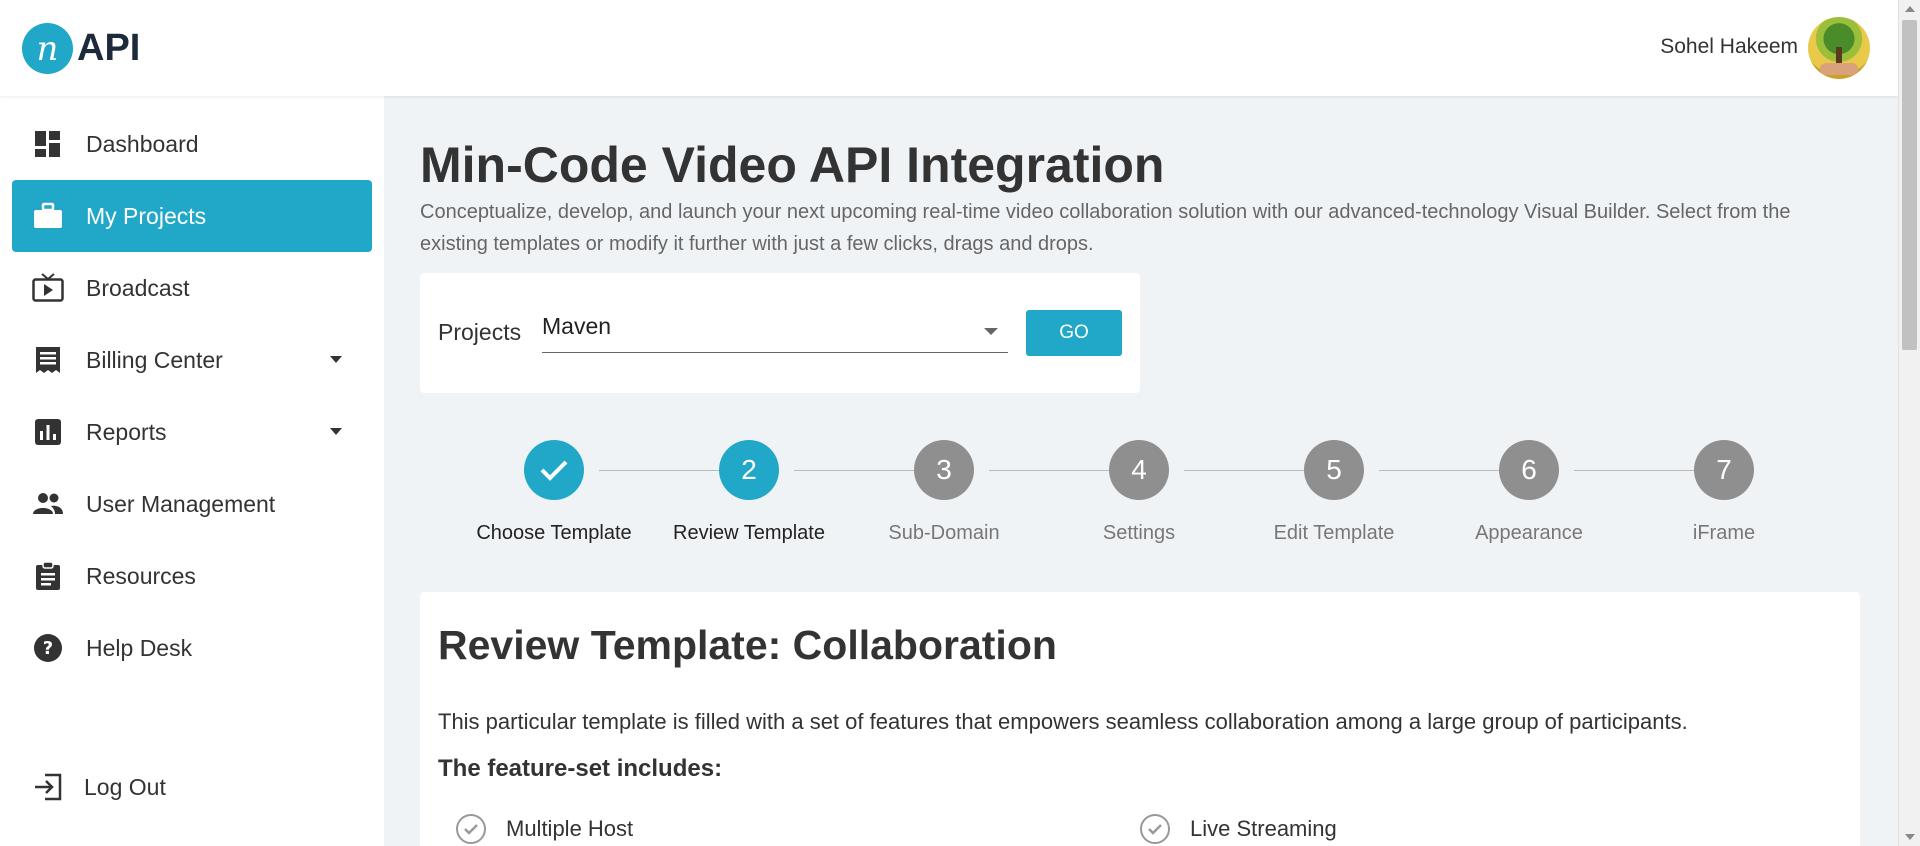 This screenshot has height=846, width=1920. What do you see at coordinates (1263, 828) in the screenshot?
I see `feature-label: Live Streaming` at bounding box center [1263, 828].